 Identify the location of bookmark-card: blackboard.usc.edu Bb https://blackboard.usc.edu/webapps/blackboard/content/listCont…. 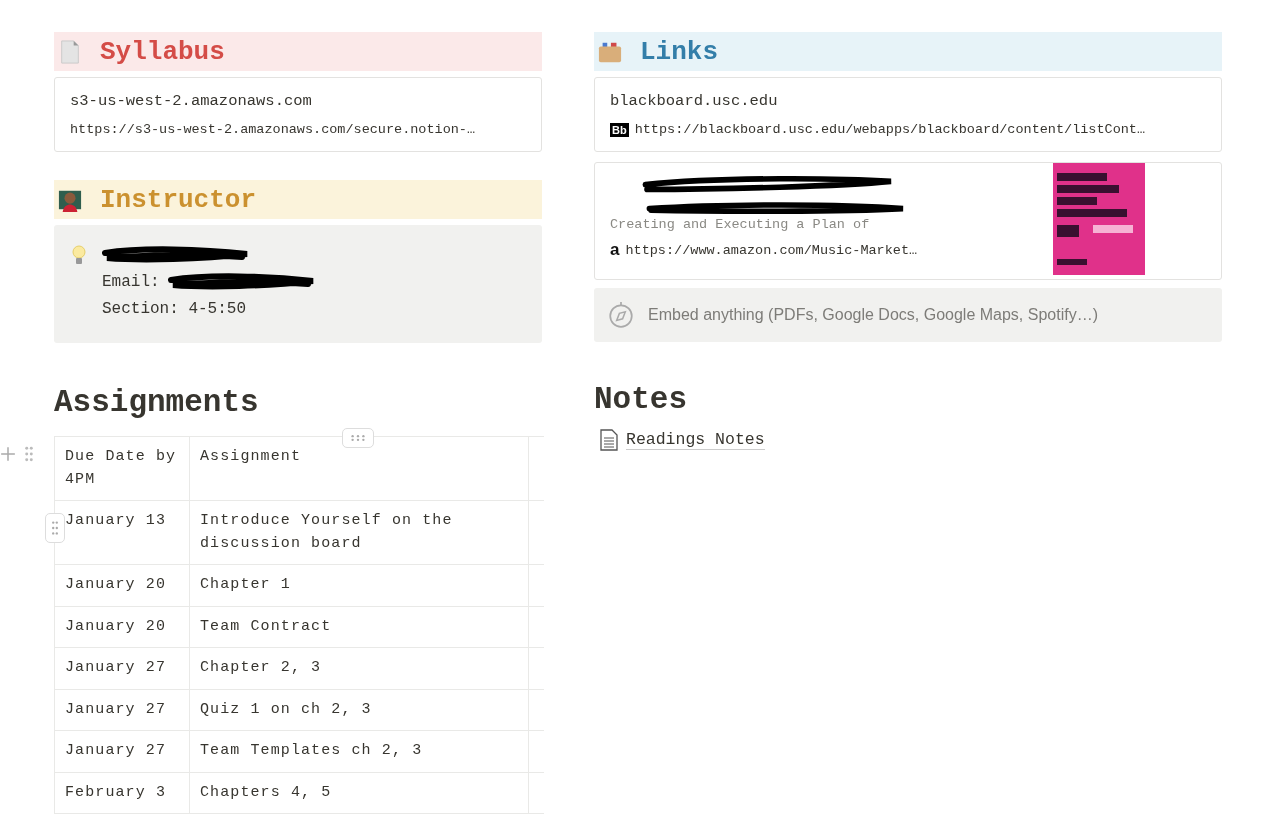
(908, 114).